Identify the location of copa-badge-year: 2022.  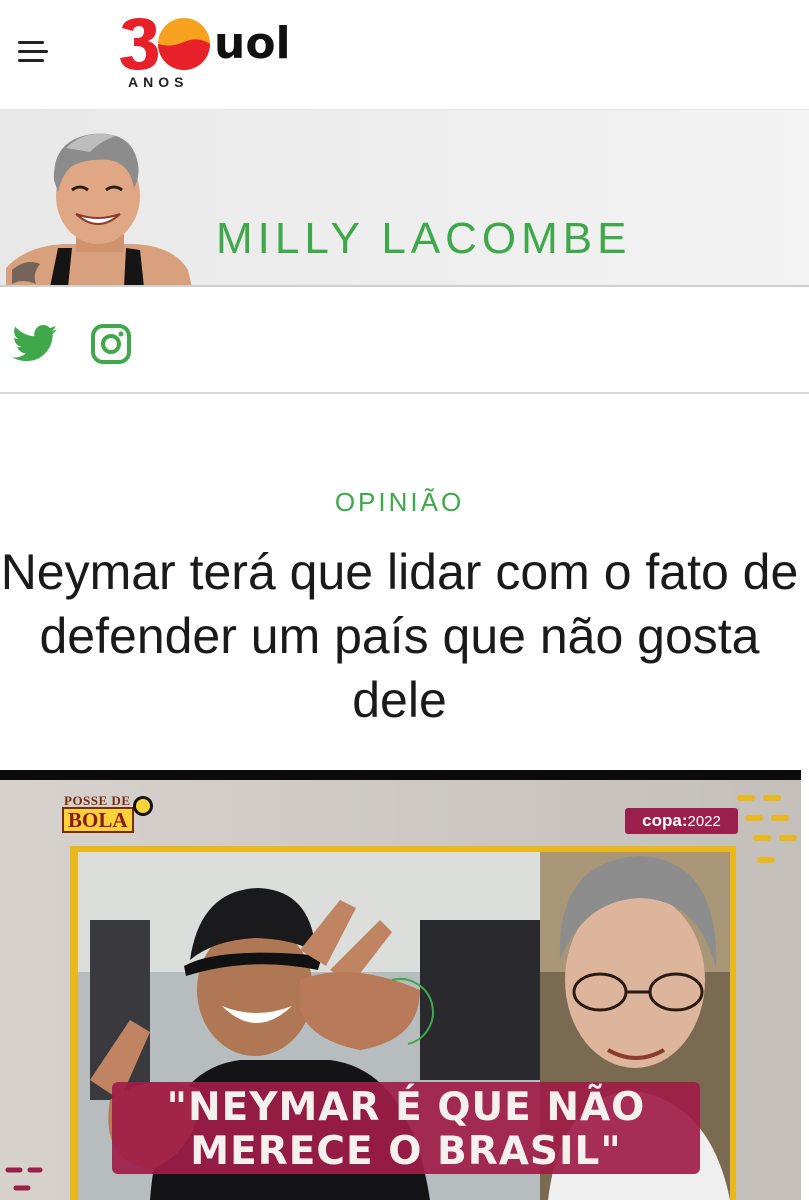
(704, 821).